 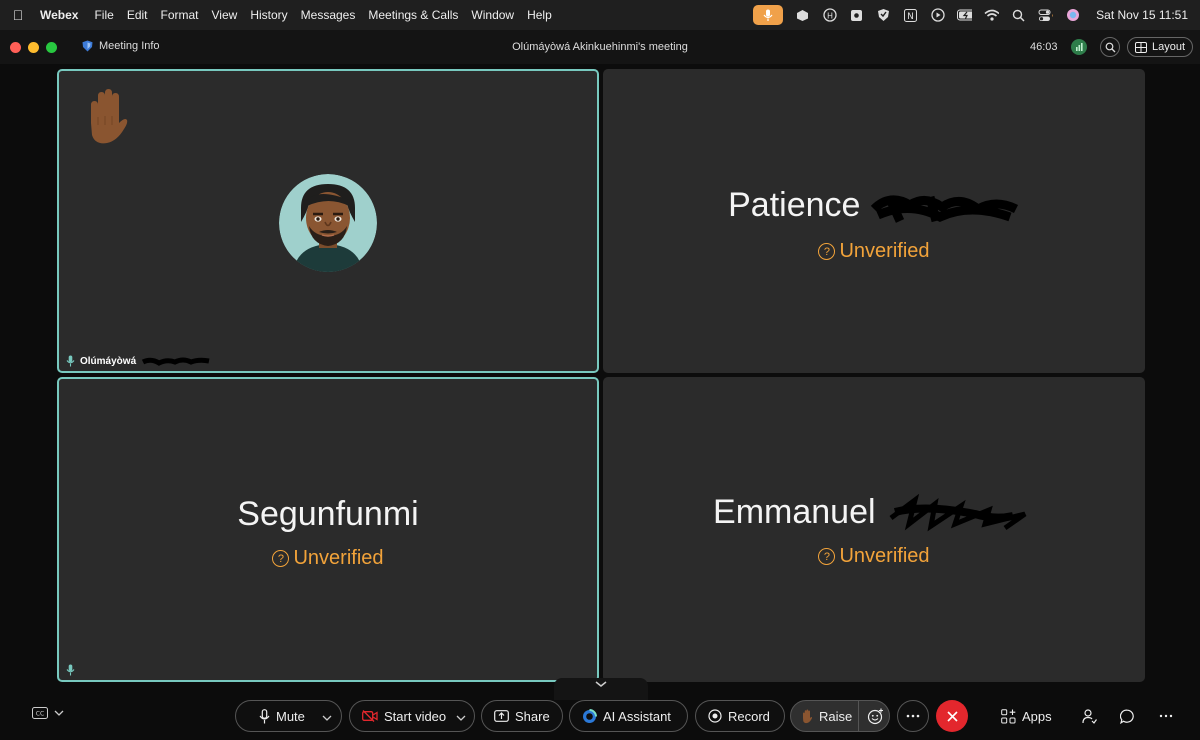 I want to click on svg-text: H, so click(x=830, y=16).